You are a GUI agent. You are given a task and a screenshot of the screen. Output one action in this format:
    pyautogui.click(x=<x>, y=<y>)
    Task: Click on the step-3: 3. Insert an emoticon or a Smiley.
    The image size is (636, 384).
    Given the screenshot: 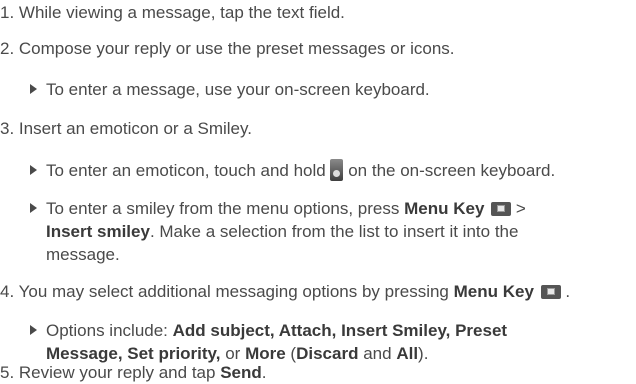 What is the action you would take?
    pyautogui.click(x=126, y=129)
    